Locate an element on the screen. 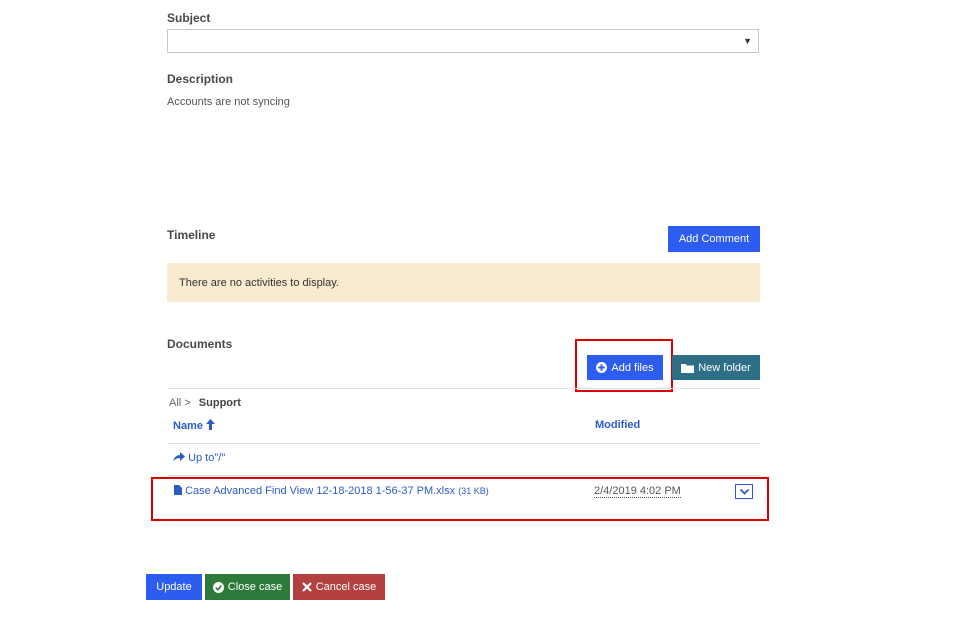  subject-label: Subject is located at coordinates (189, 18).